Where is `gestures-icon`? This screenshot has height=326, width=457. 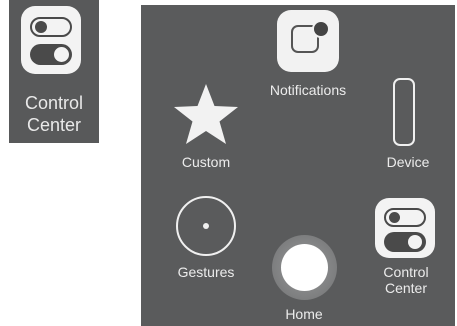 gestures-icon is located at coordinates (206, 226).